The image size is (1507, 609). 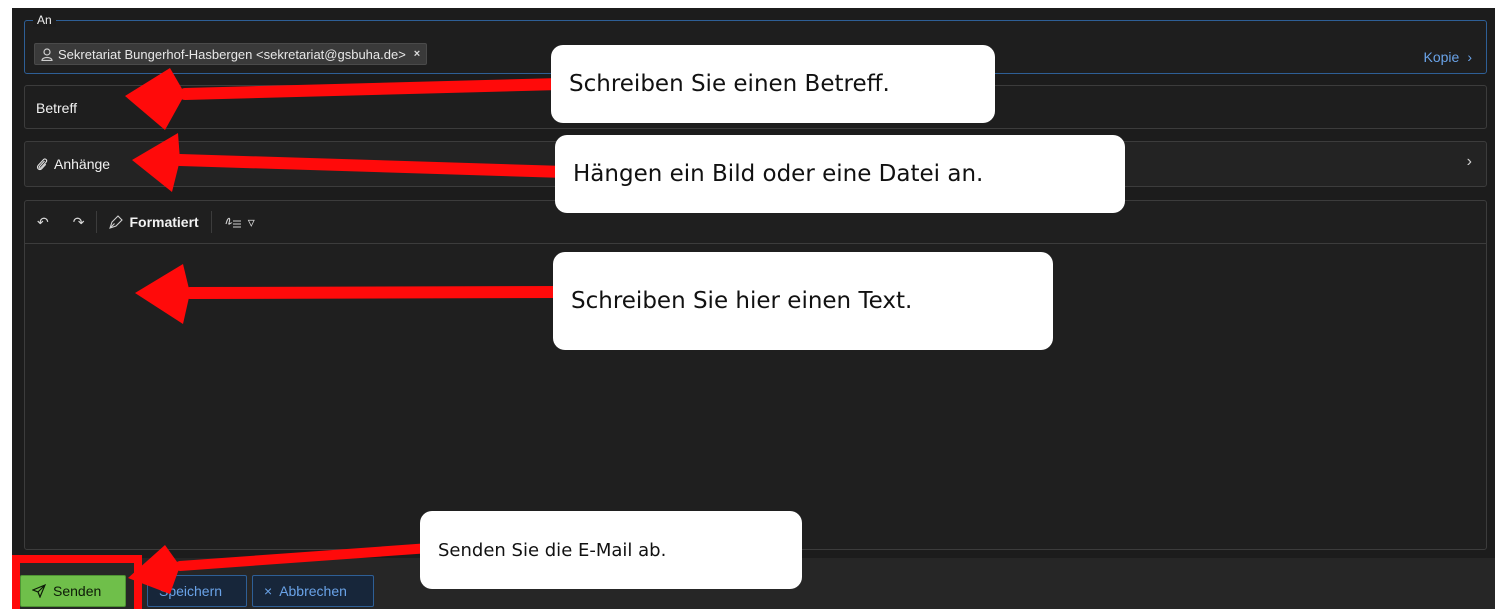 What do you see at coordinates (281, 568) in the screenshot?
I see `arrow-to-send` at bounding box center [281, 568].